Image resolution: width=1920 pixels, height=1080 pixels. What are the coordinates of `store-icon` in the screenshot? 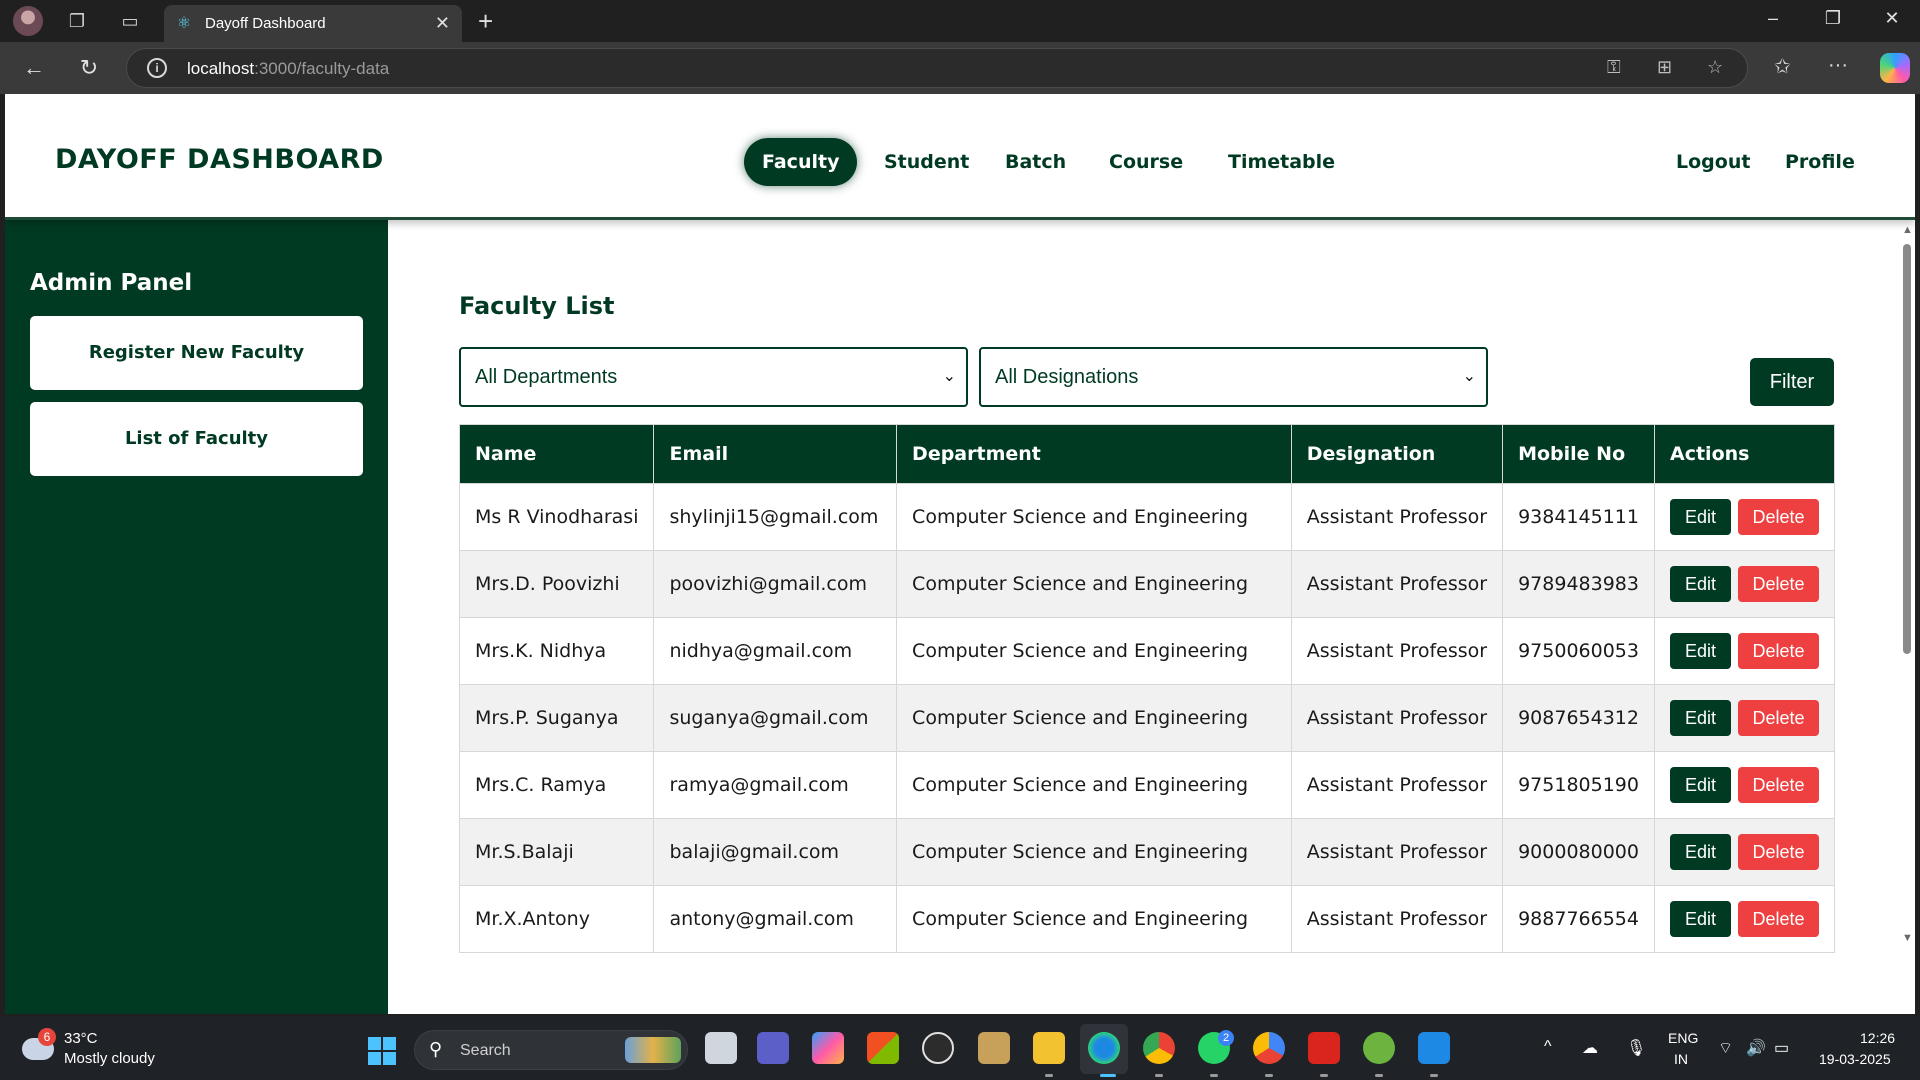 It's located at (883, 1048).